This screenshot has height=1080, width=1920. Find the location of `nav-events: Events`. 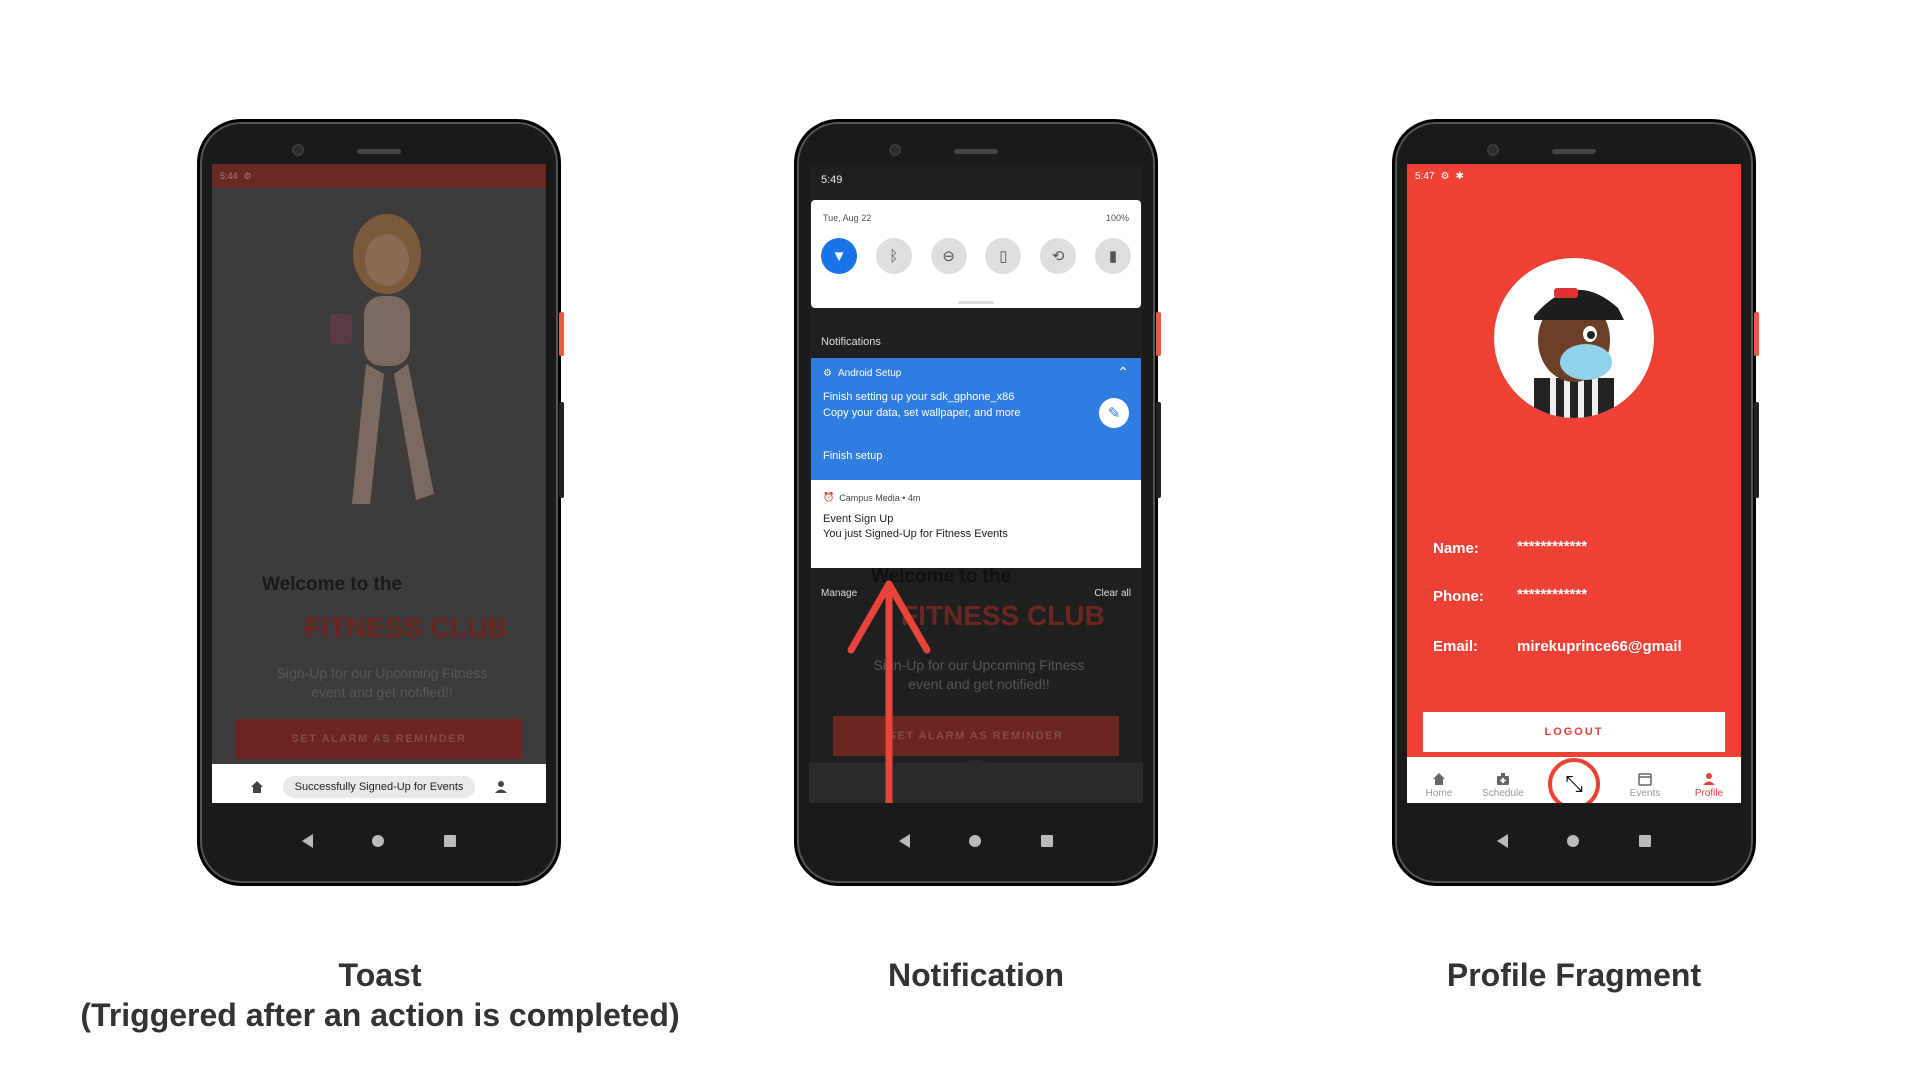

nav-events: Events is located at coordinates (1645, 785).